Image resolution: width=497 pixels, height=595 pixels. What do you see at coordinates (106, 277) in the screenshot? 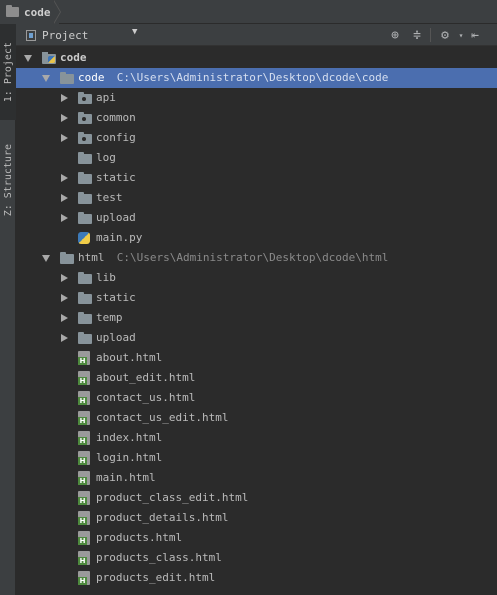
I see `tree-item-label: lib` at bounding box center [106, 277].